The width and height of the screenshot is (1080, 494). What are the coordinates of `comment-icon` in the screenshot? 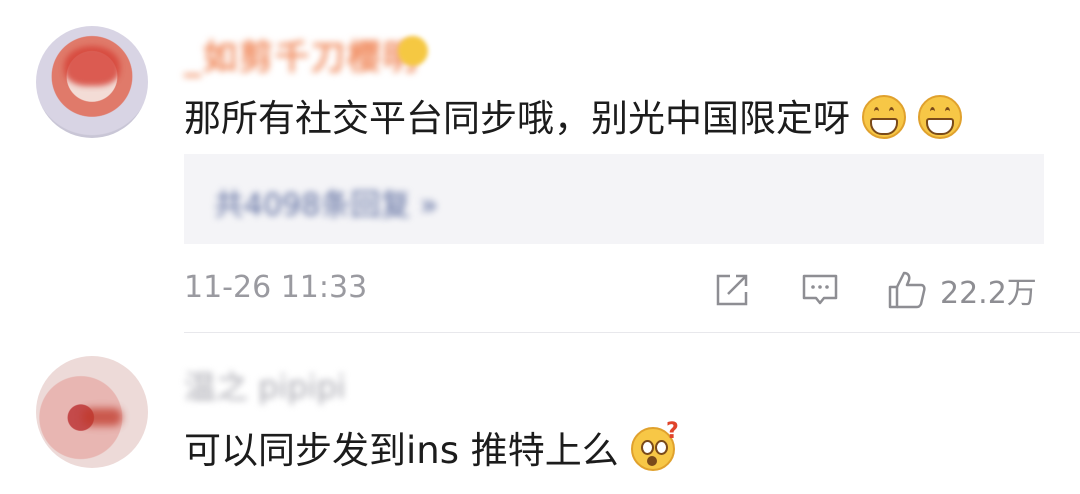 It's located at (820, 289).